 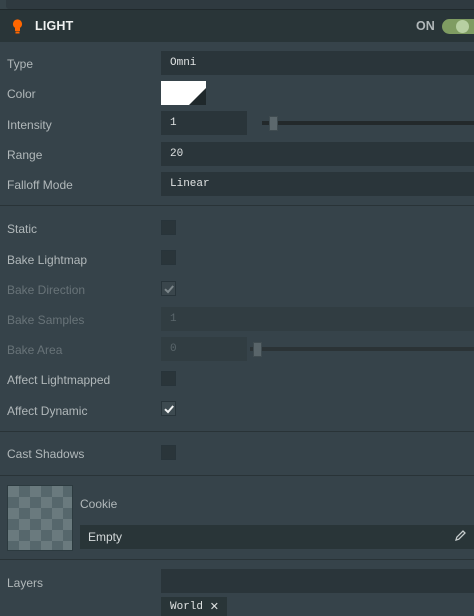 What do you see at coordinates (240, 4) in the screenshot?
I see `previous-panel-edge` at bounding box center [240, 4].